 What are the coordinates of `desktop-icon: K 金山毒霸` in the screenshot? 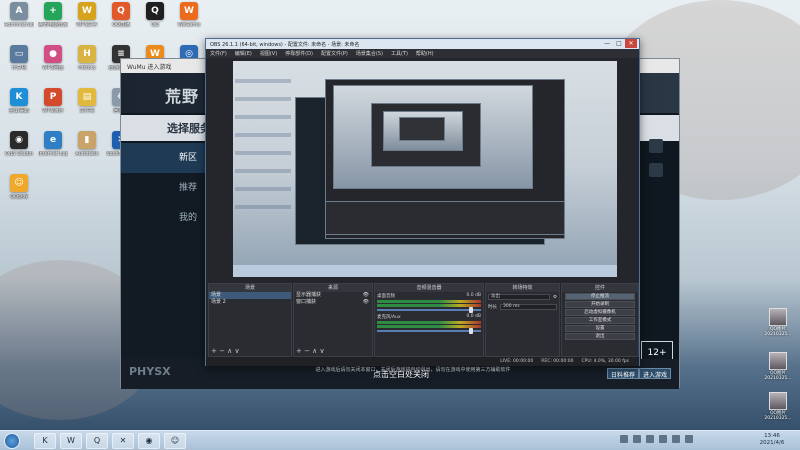 It's located at (19, 108).